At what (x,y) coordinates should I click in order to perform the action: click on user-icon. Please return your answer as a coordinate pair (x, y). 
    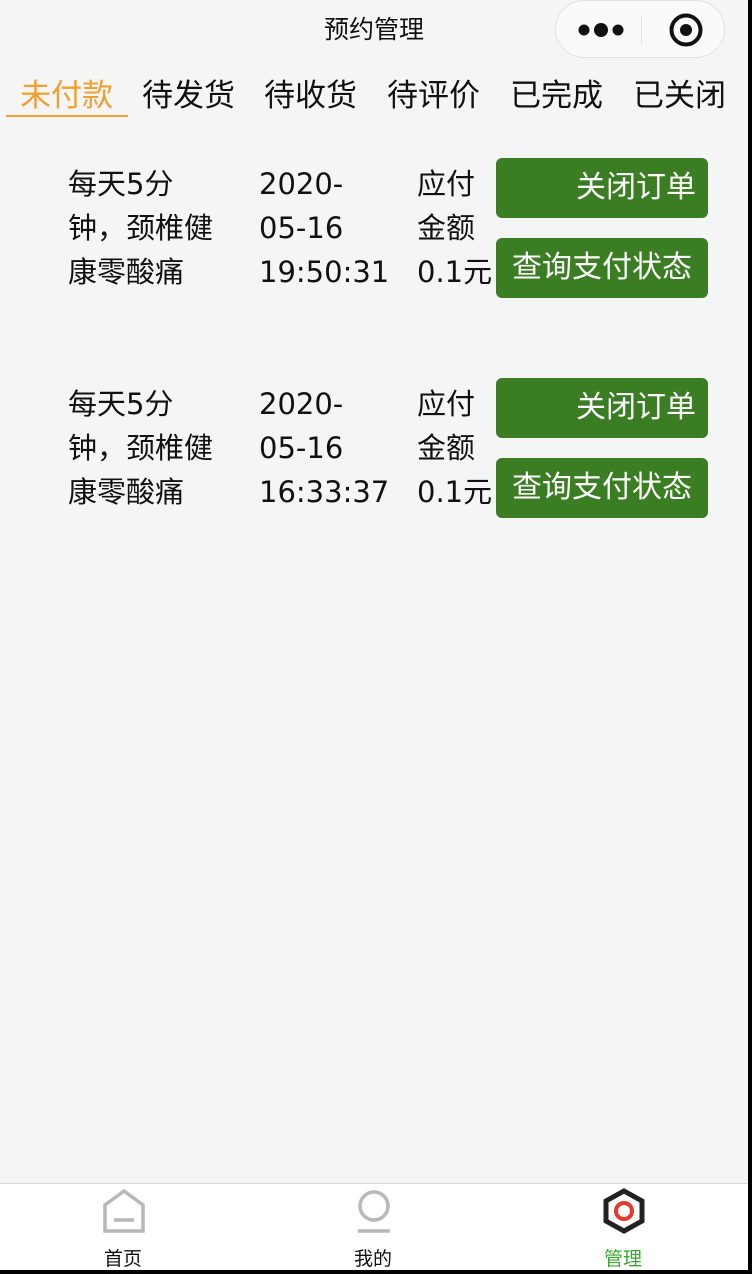
    Looking at the image, I should click on (374, 1211).